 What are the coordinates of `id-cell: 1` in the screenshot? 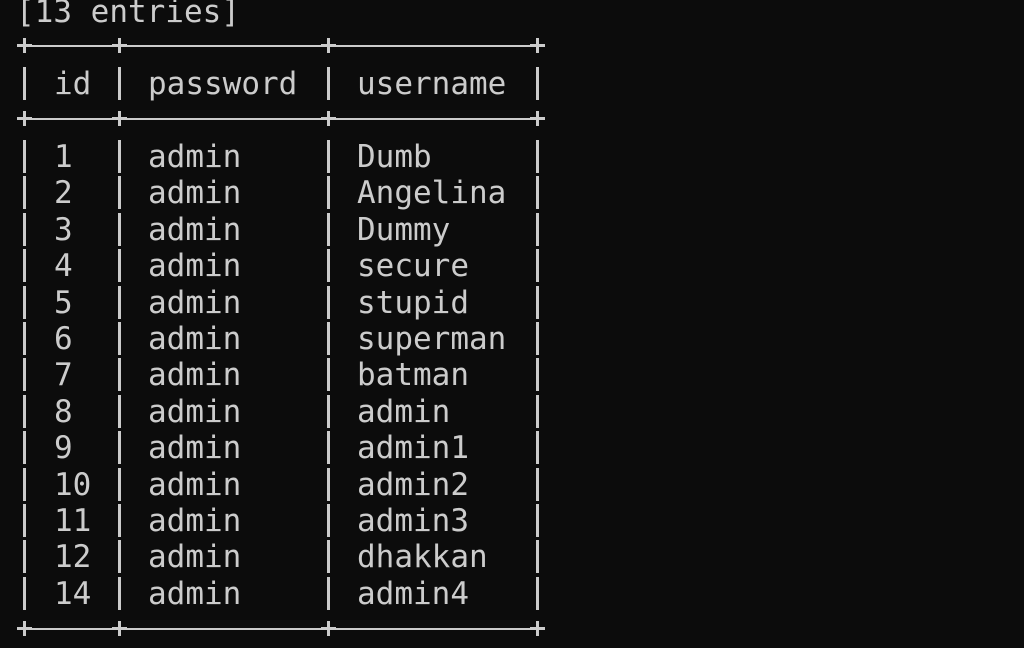 It's located at (63, 157).